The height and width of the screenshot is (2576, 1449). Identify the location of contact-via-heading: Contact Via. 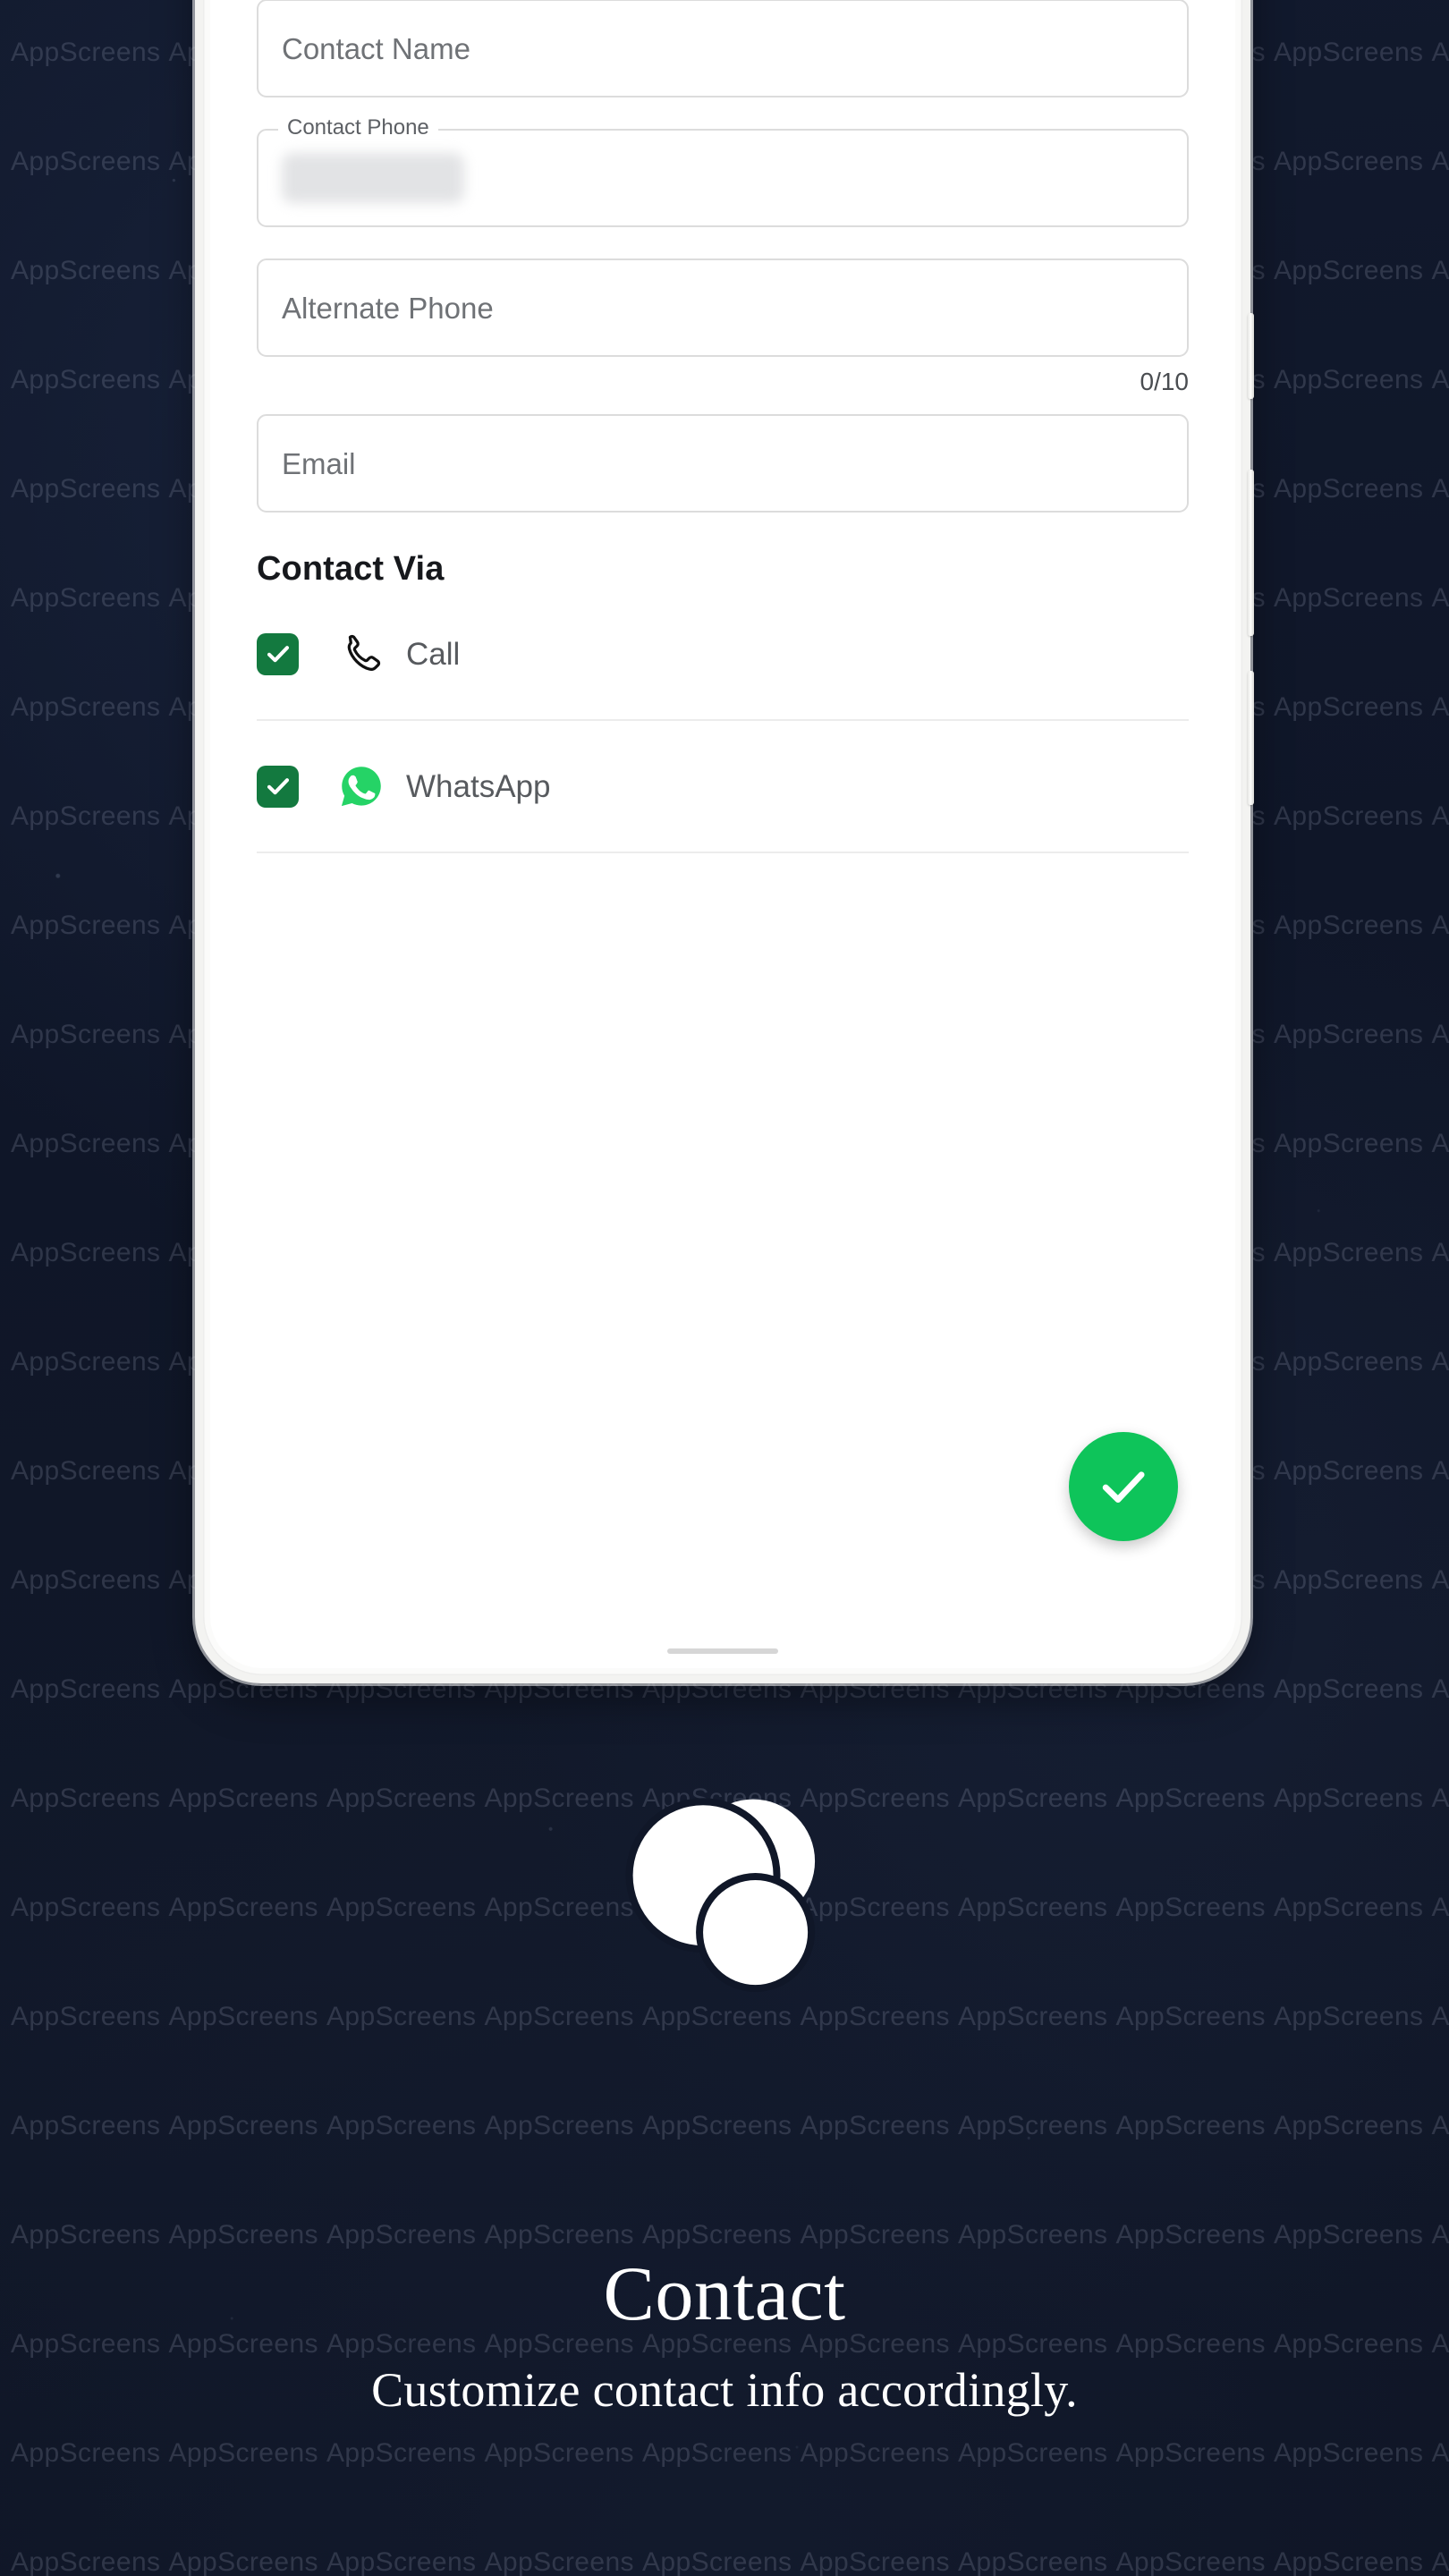
(351, 569).